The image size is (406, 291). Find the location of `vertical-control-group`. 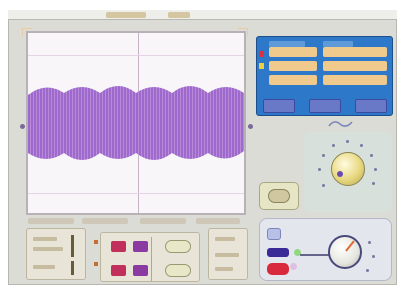

vertical-control-group is located at coordinates (56, 254).